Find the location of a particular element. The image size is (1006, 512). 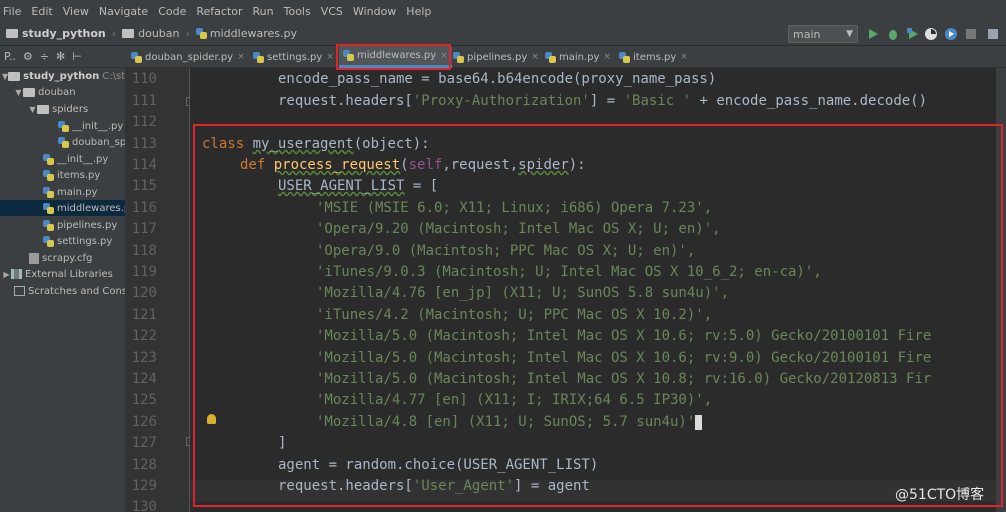

tree-item-external-libraries: ▶ External Libraries is located at coordinates (62, 274).